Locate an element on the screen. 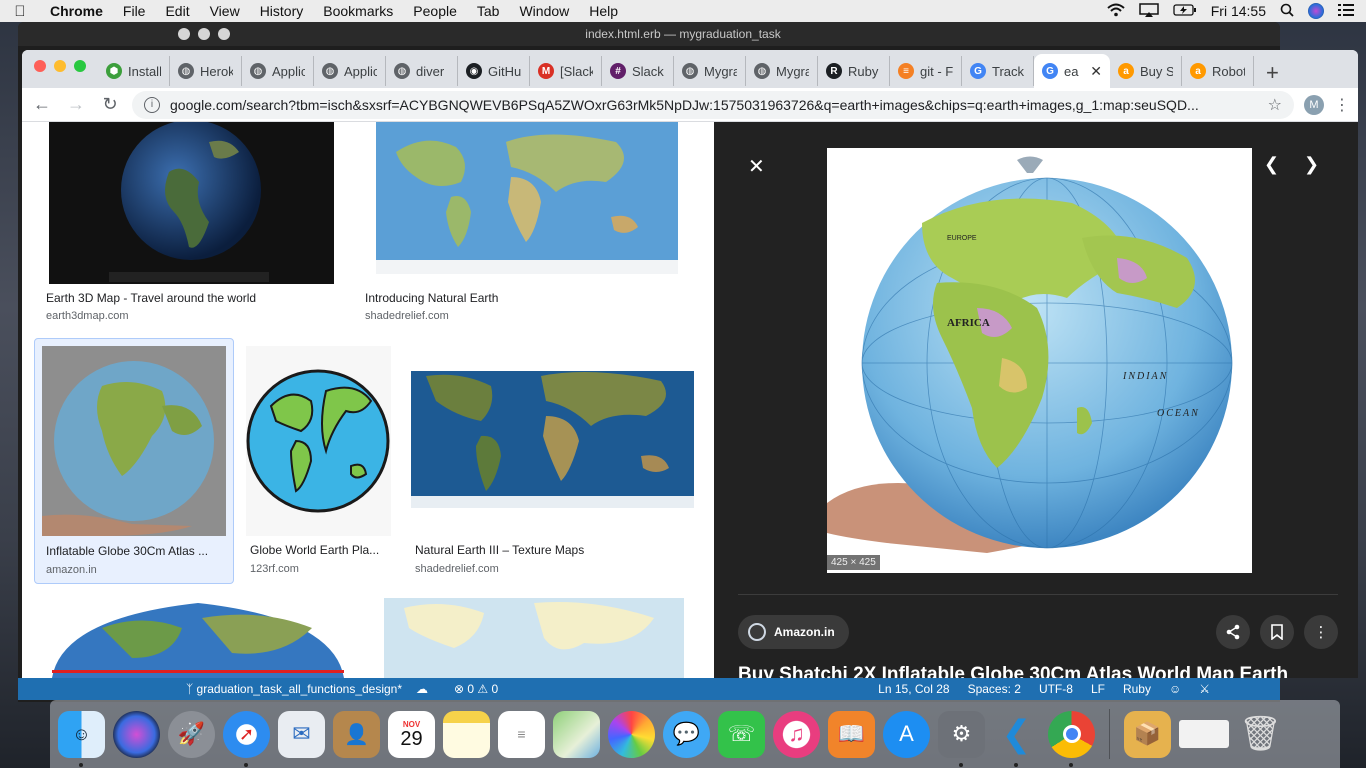  clock-text: Fri 14:55 is located at coordinates (1238, 11).